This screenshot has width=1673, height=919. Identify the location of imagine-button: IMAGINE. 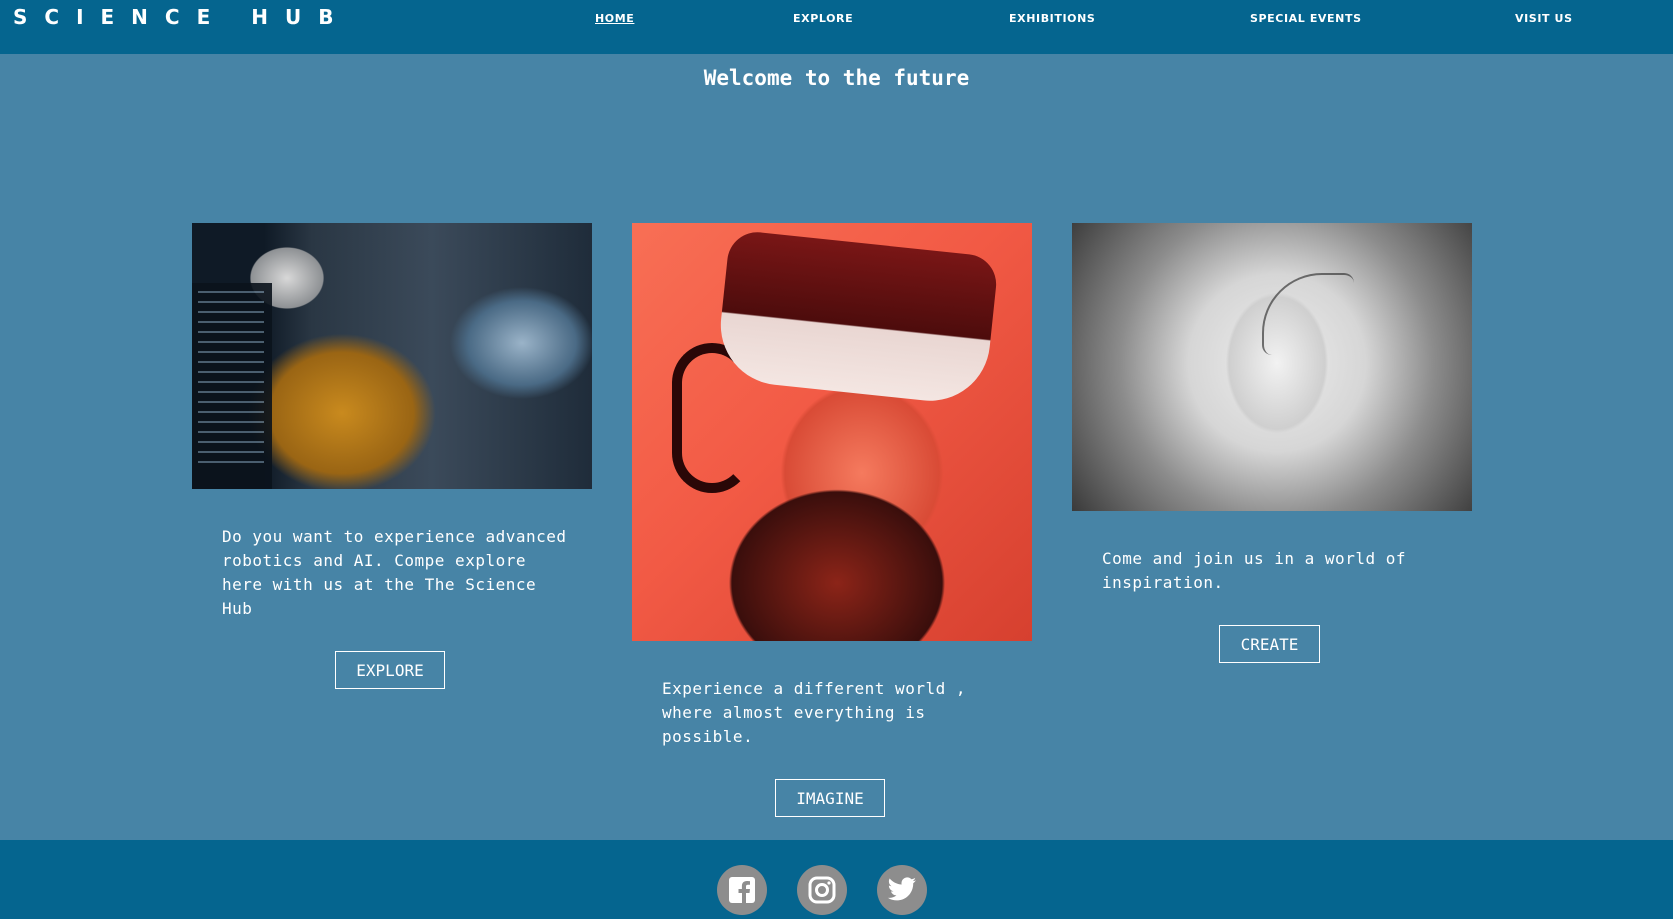
(830, 798).